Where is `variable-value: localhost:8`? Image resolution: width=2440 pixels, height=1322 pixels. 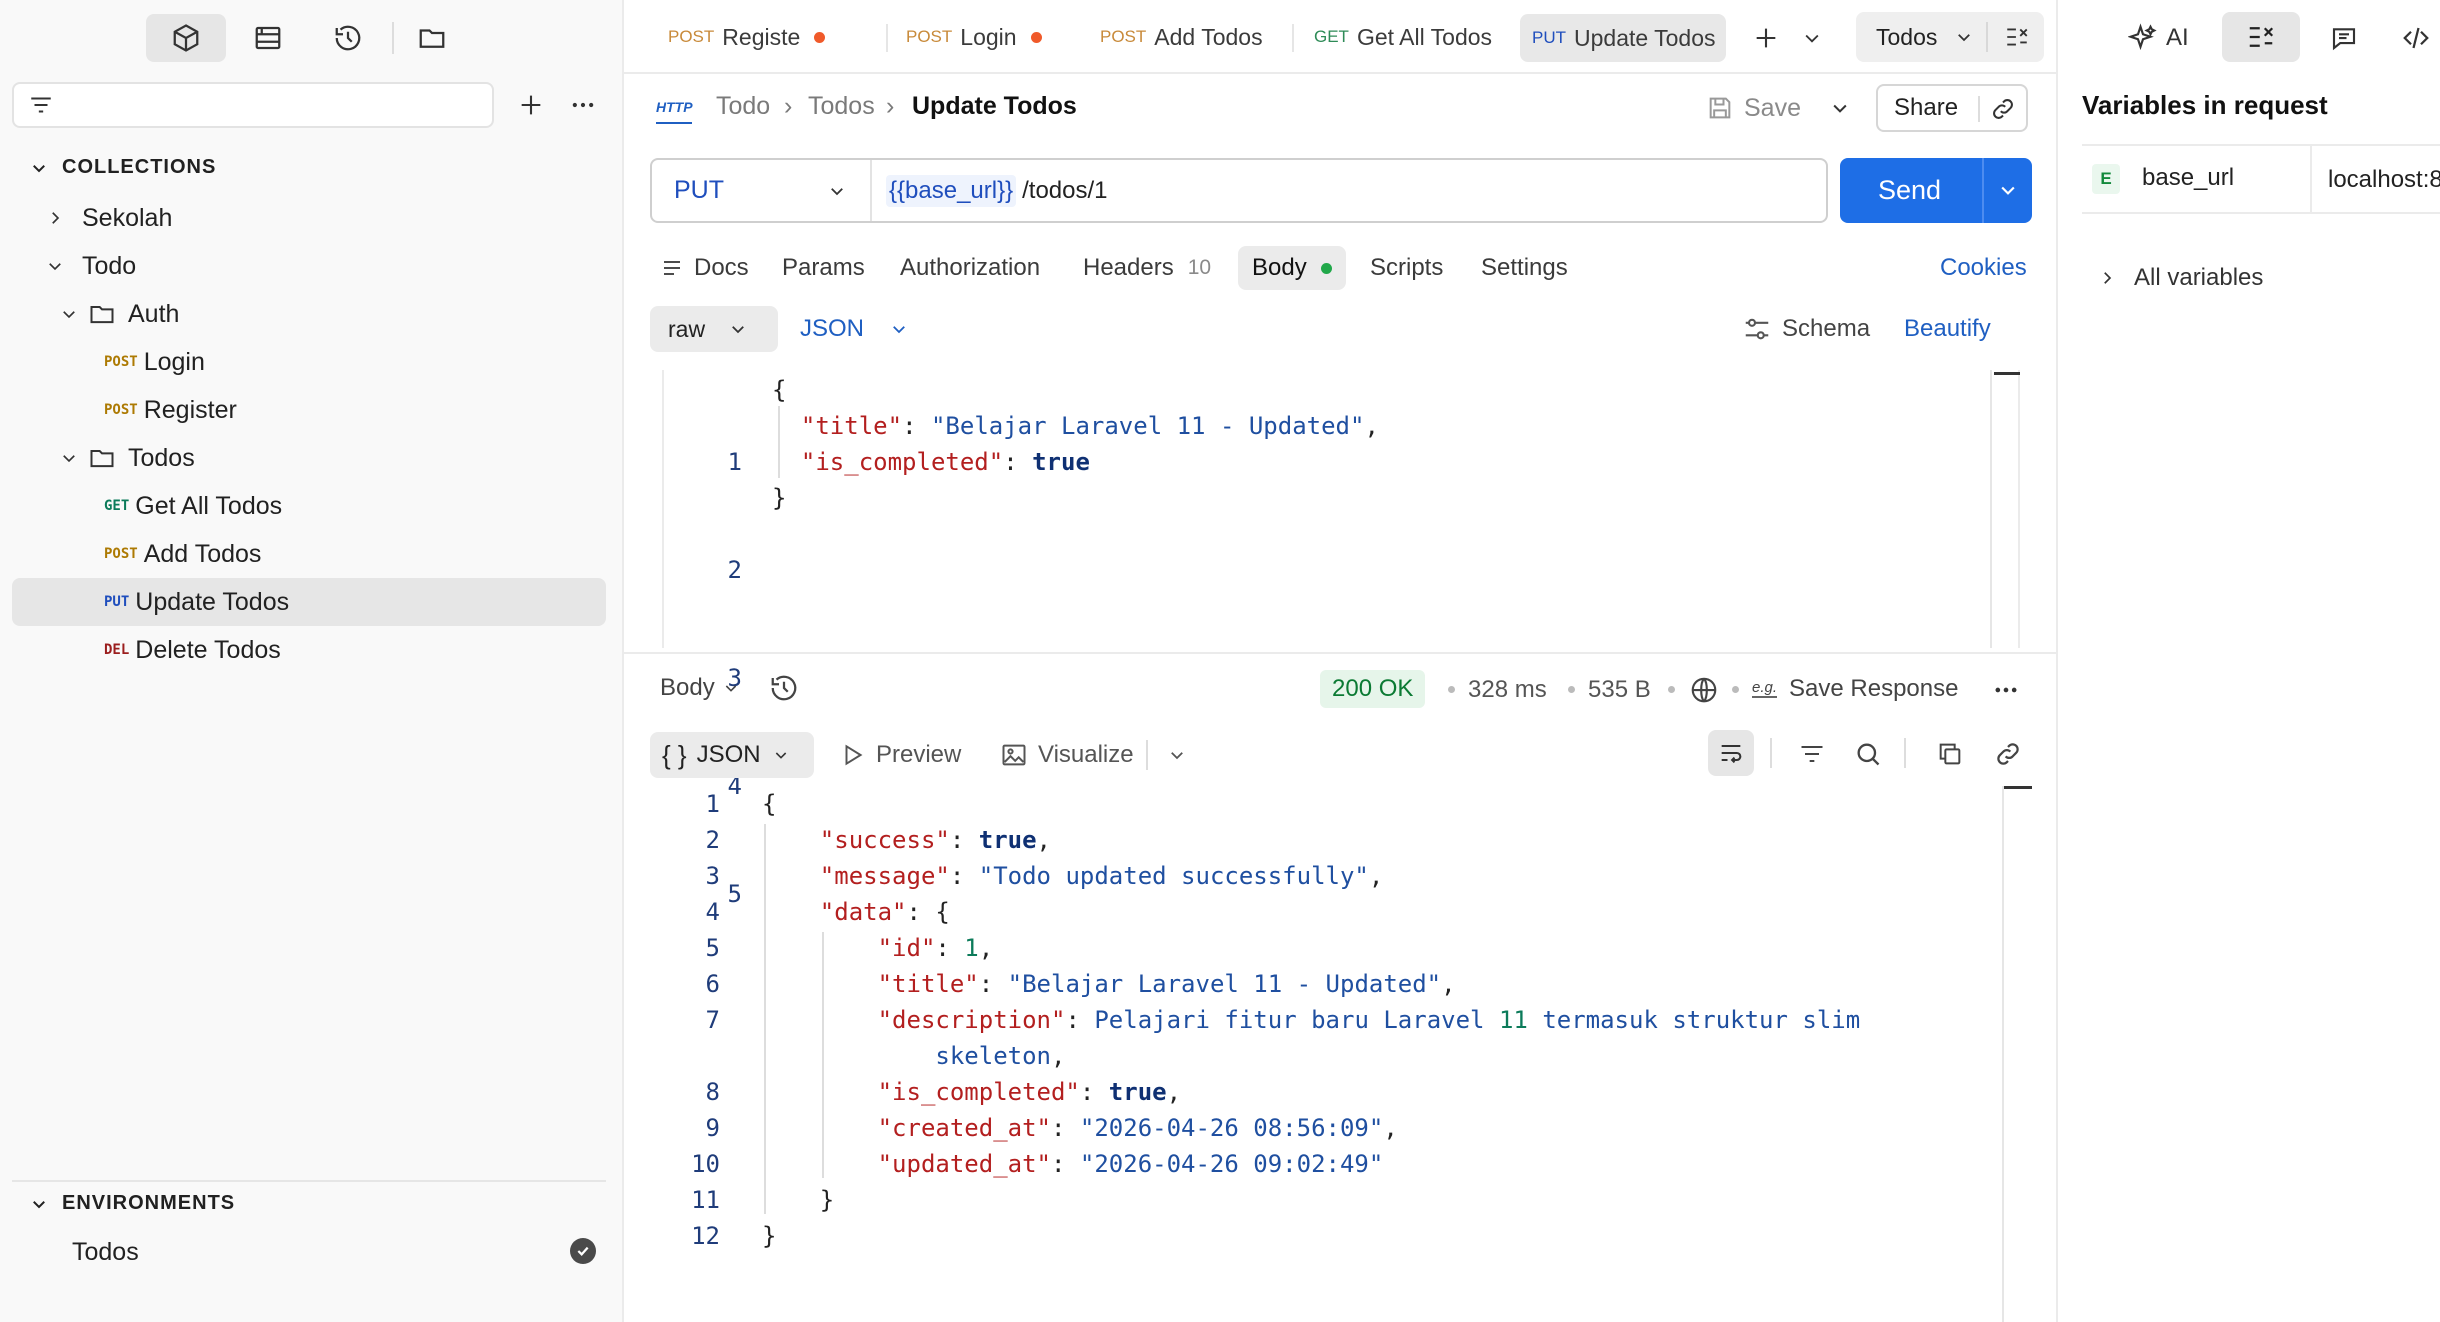
variable-value: localhost:8 is located at coordinates (2384, 180).